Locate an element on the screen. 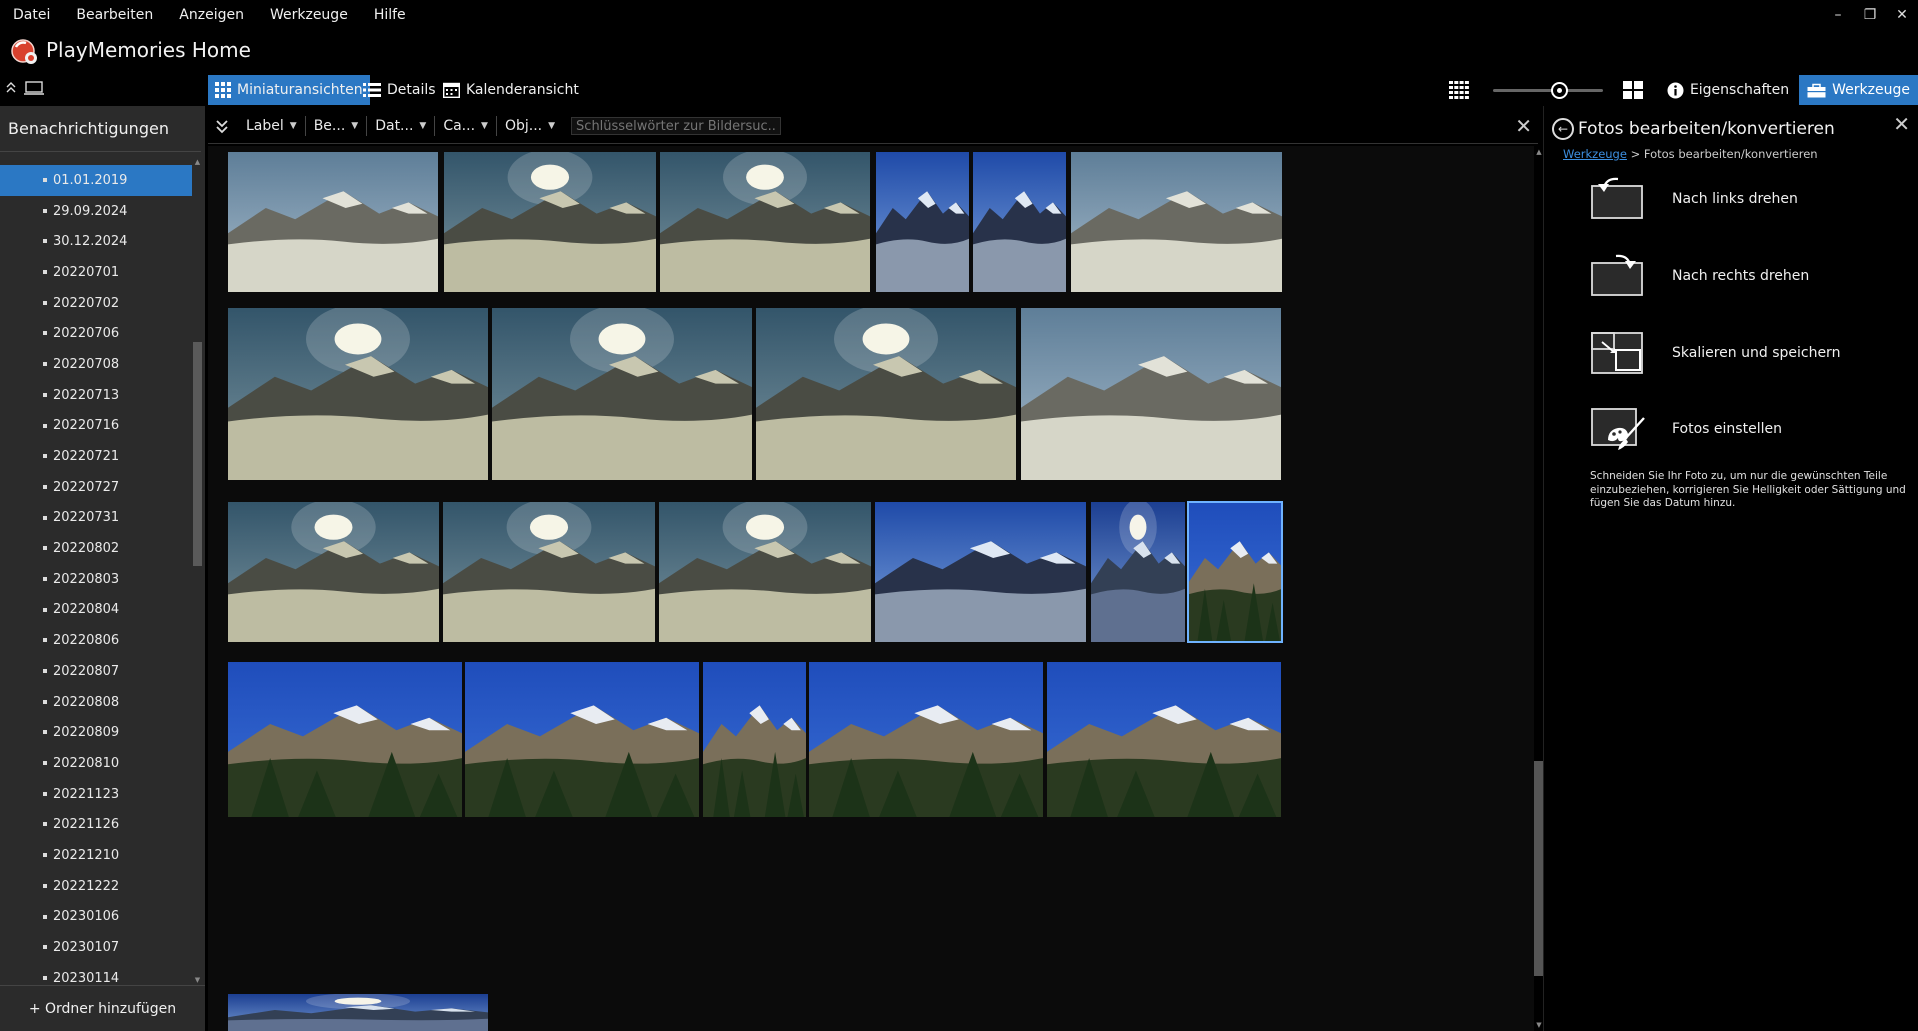 This screenshot has width=1918, height=1031. scroll-down-arrow-icon: ▼ is located at coordinates (197, 980).